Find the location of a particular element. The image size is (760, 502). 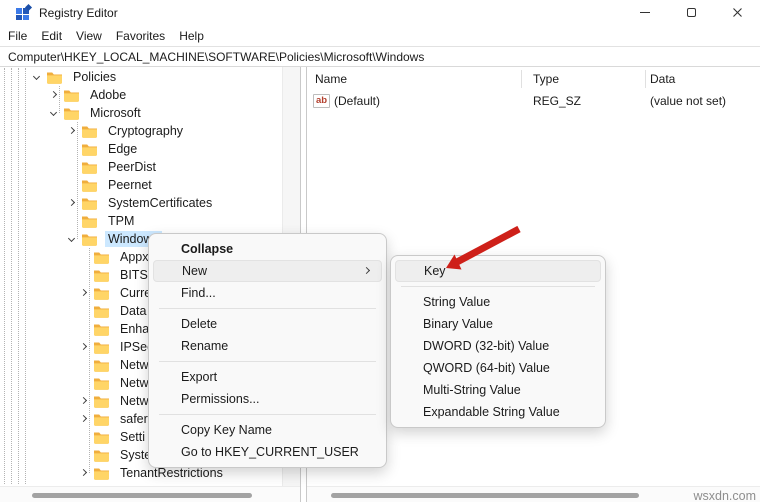

menu-view: View is located at coordinates (89, 36).